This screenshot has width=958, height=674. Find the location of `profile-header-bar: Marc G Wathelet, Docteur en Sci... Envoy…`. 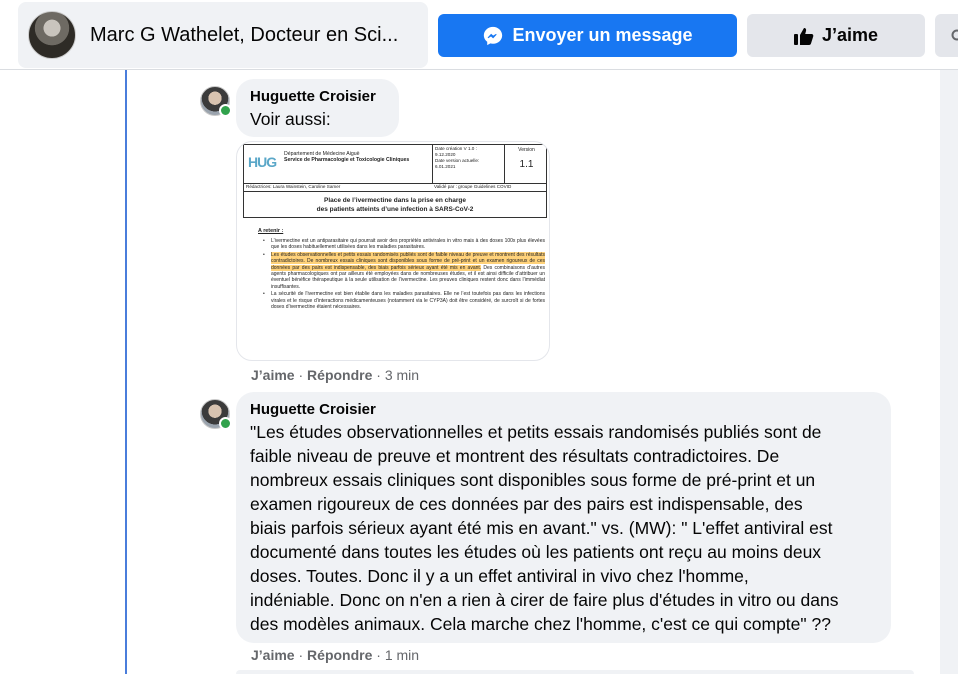

profile-header-bar: Marc G Wathelet, Docteur en Sci... Envoy… is located at coordinates (479, 35).